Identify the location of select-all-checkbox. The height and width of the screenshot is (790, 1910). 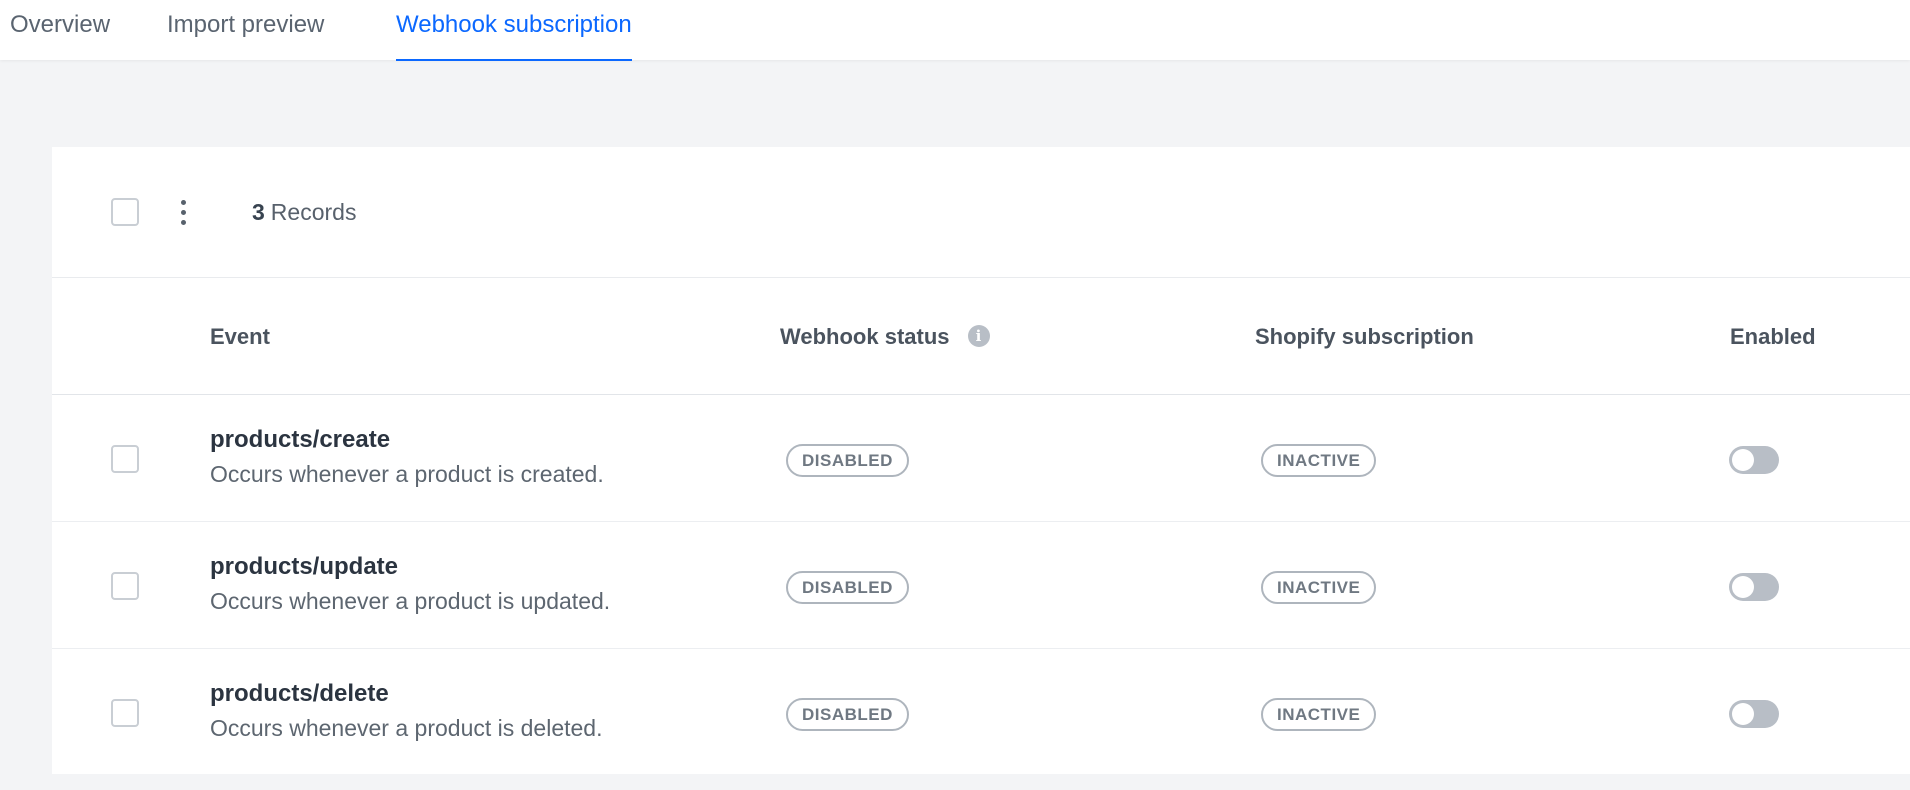
(125, 212).